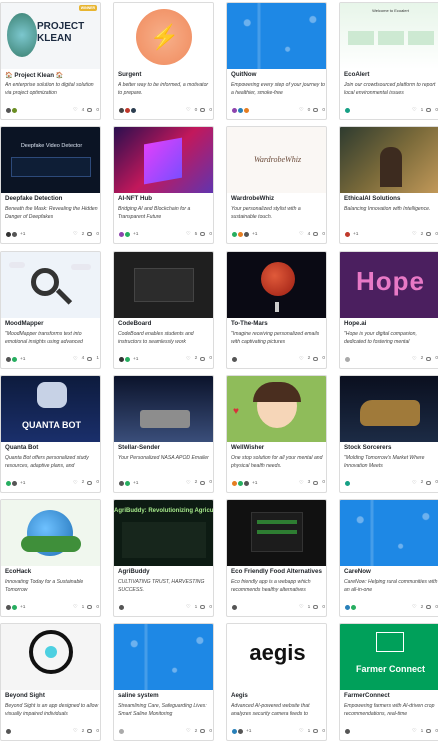 This screenshot has width=438, height=746. What do you see at coordinates (276, 160) in the screenshot?
I see `thumbnail: WardrobeWhiz` at bounding box center [276, 160].